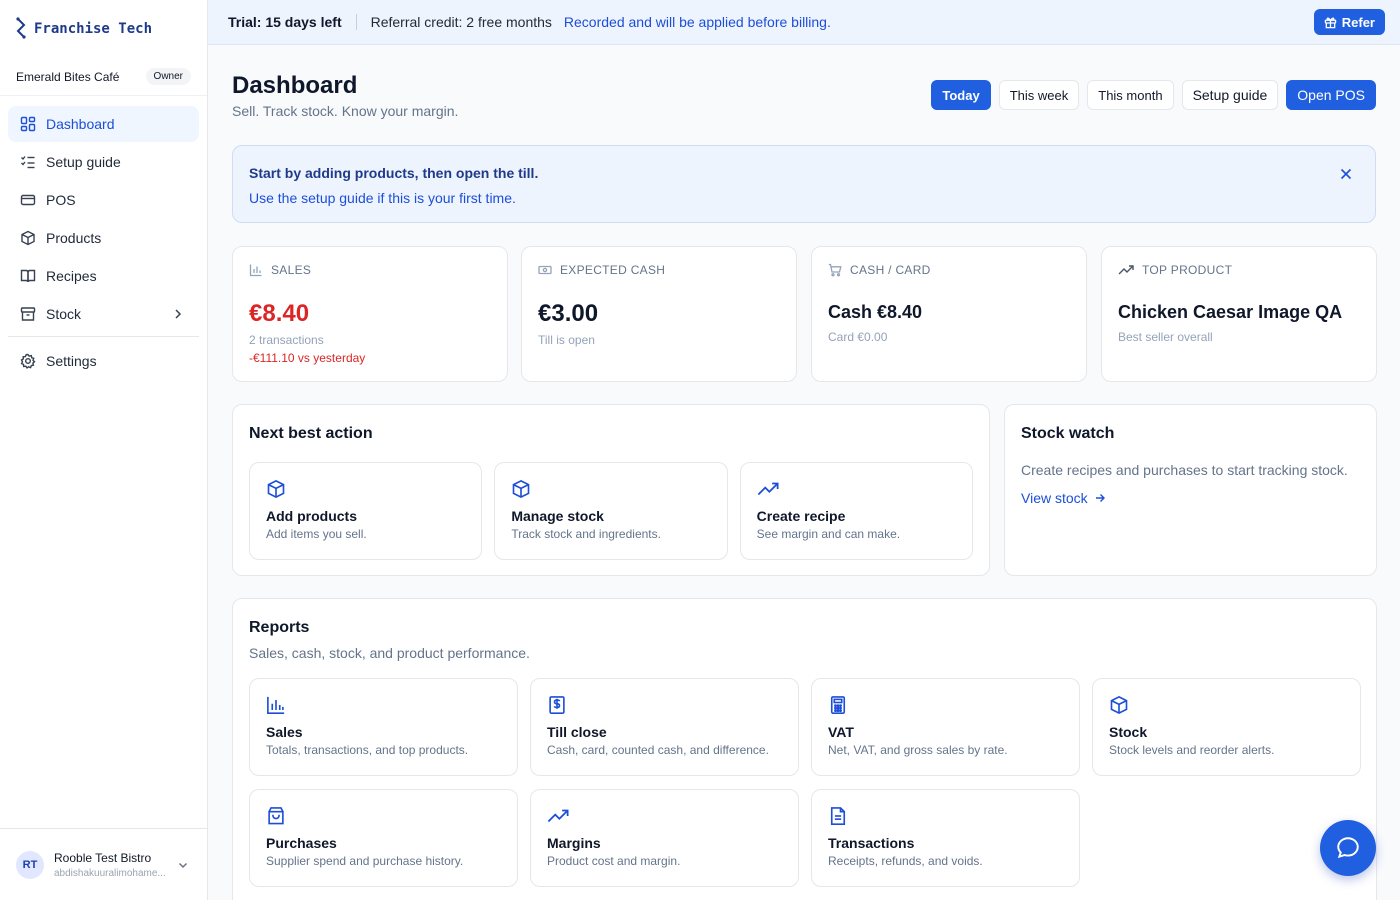 Image resolution: width=1400 pixels, height=900 pixels. I want to click on role-badge: Owner, so click(168, 76).